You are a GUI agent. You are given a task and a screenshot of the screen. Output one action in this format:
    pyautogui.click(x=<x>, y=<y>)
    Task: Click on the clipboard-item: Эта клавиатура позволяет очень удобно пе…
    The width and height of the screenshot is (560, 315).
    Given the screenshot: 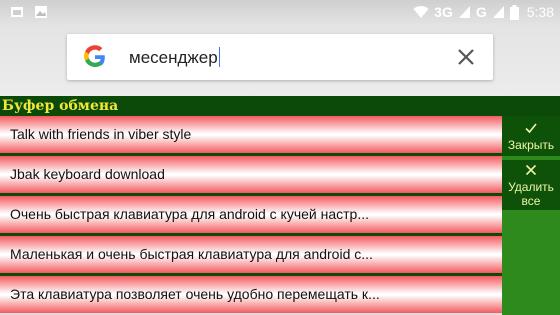 What is the action you would take?
    pyautogui.click(x=251, y=294)
    